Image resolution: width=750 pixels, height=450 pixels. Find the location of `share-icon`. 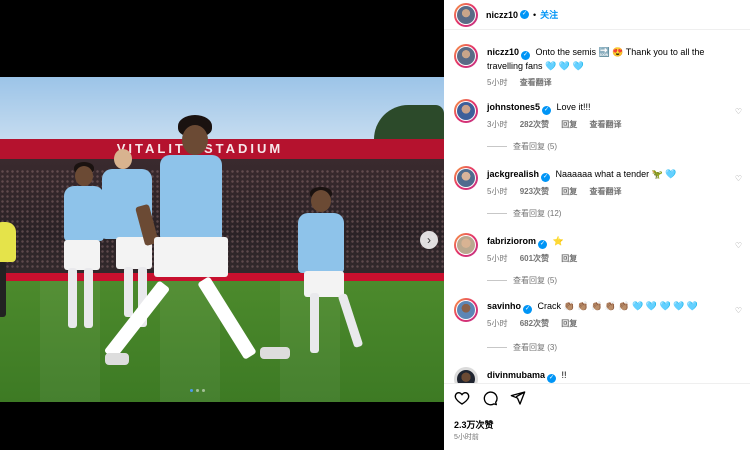

share-icon is located at coordinates (518, 398).